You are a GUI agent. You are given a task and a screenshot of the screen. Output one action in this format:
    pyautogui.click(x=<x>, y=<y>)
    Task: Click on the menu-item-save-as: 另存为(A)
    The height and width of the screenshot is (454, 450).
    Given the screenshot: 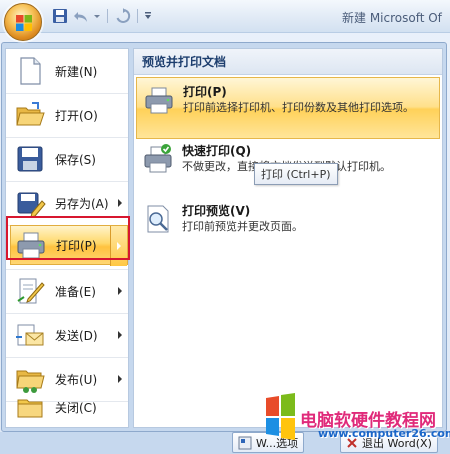 What is the action you would take?
    pyautogui.click(x=69, y=203)
    